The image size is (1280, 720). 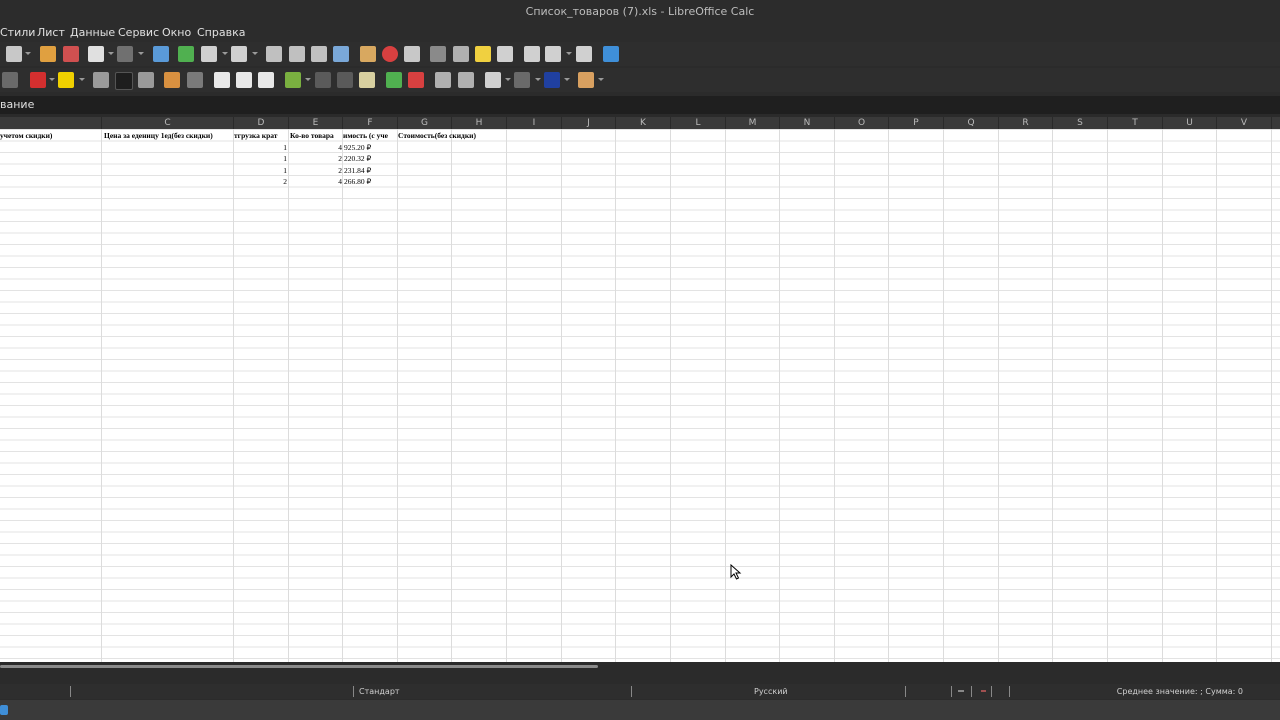 I want to click on document-modified-icon, so click(x=983, y=691).